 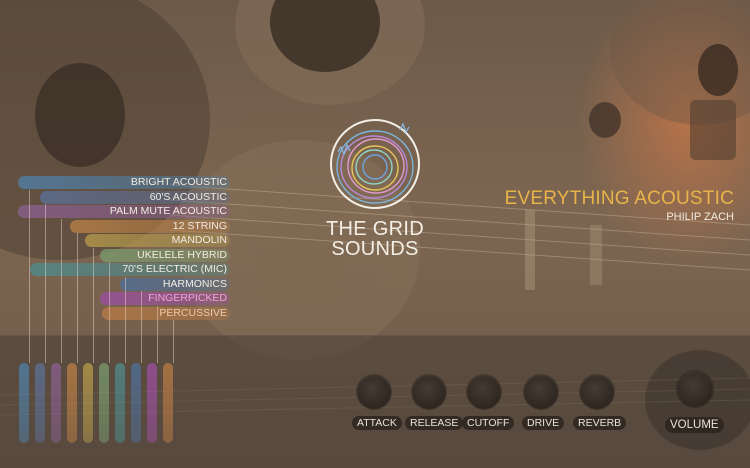 What do you see at coordinates (188, 196) in the screenshot?
I see `articulation-label: 60'S ACOUSTIC` at bounding box center [188, 196].